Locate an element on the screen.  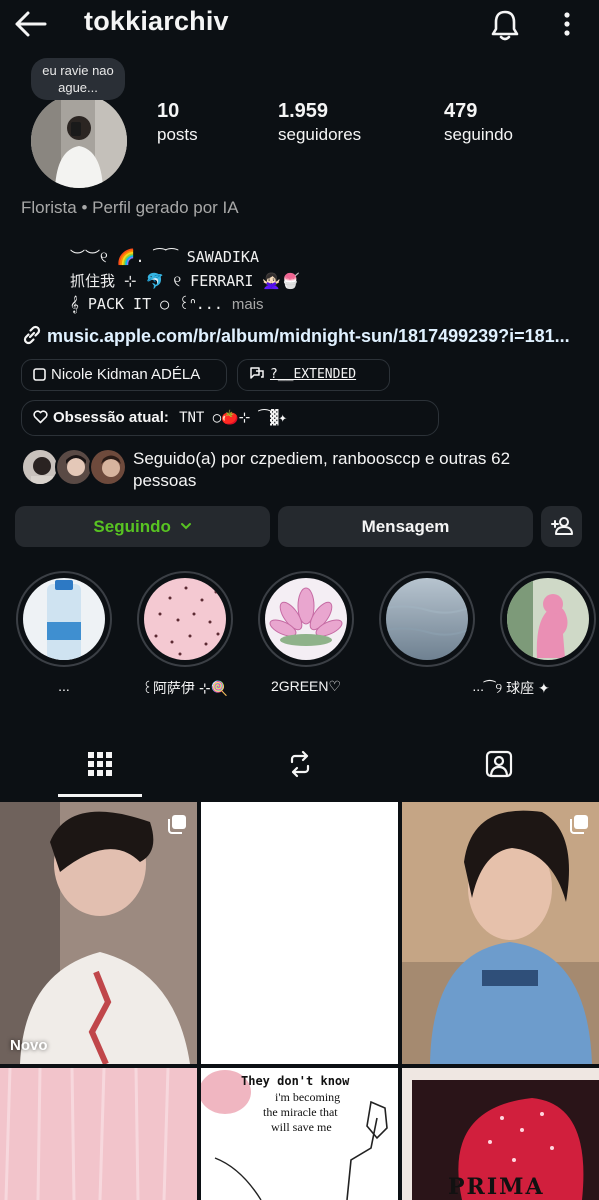
avatar is located at coordinates (79, 141).